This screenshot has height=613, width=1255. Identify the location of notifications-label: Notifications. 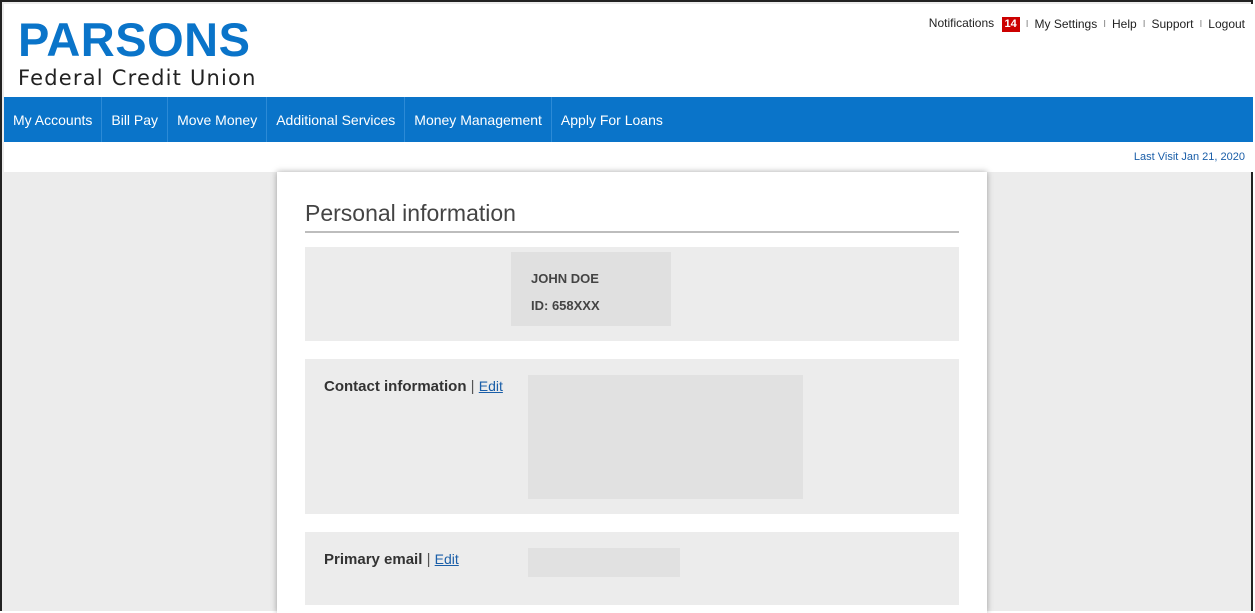
(961, 23).